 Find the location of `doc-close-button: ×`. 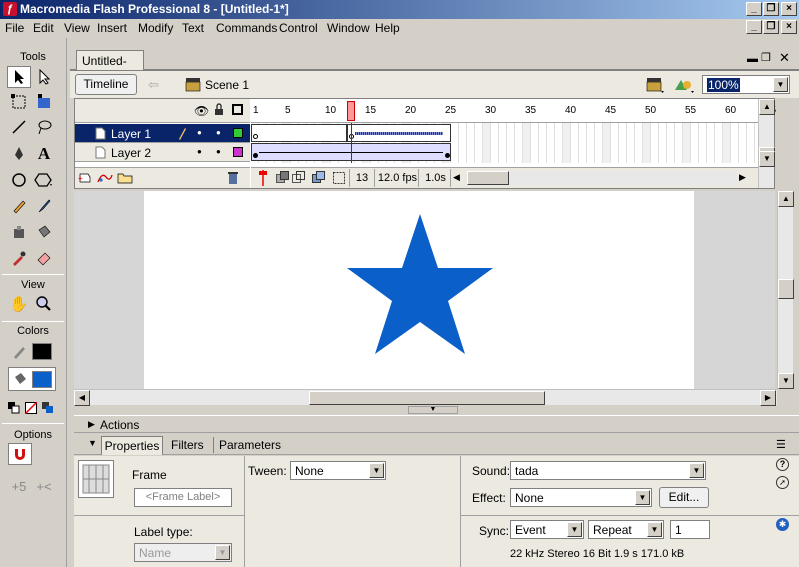

doc-close-button: × is located at coordinates (789, 27).